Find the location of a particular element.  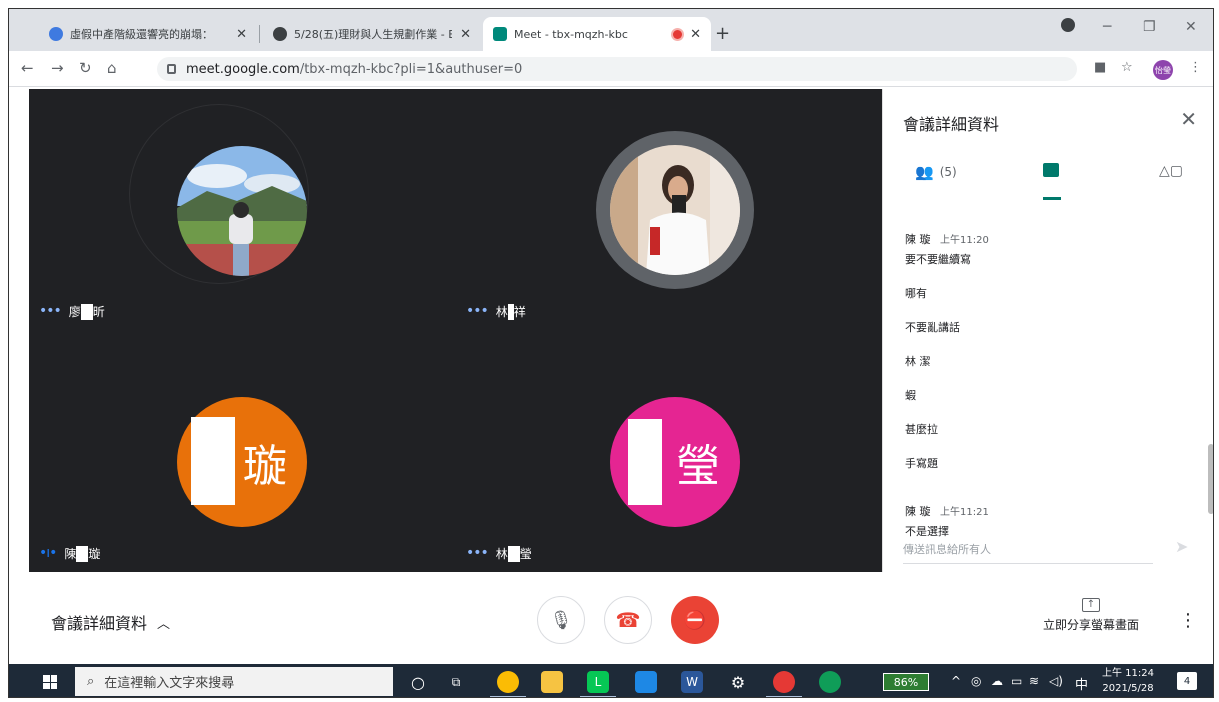

panel-title: 會議詳細資料 is located at coordinates (951, 124).